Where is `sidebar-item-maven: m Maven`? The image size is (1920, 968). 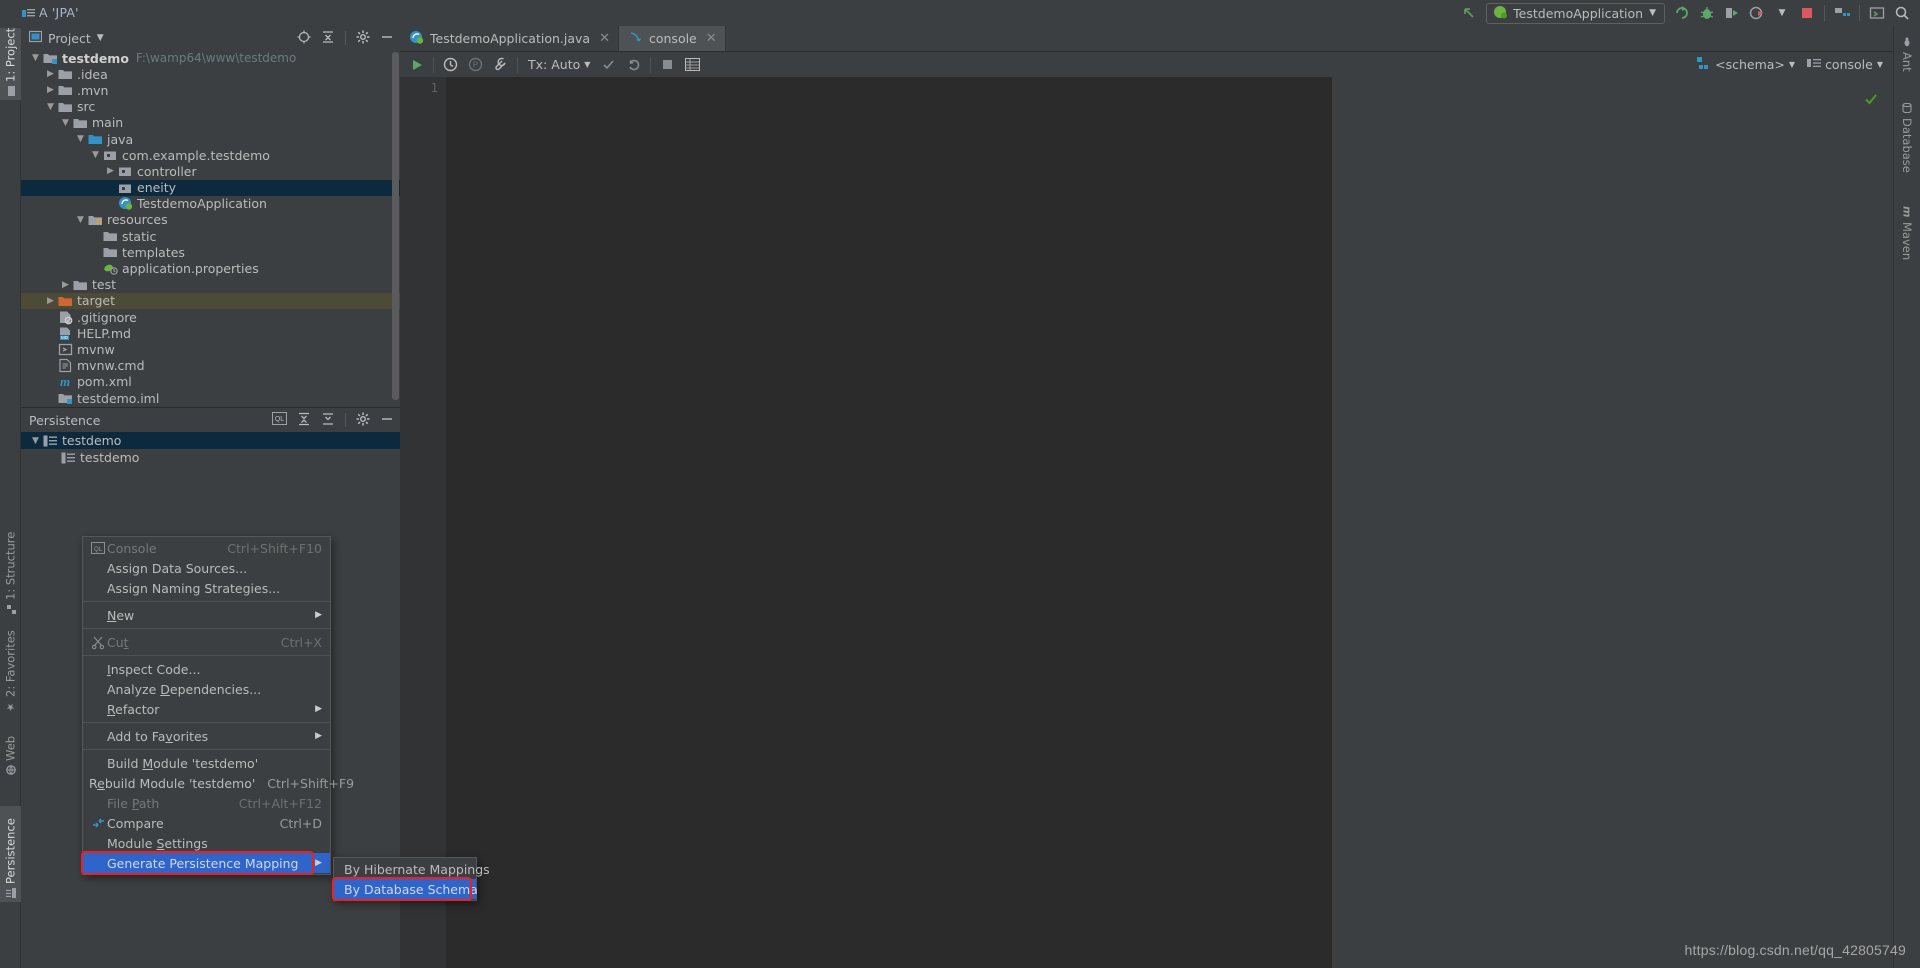 sidebar-item-maven: m Maven is located at coordinates (1907, 236).